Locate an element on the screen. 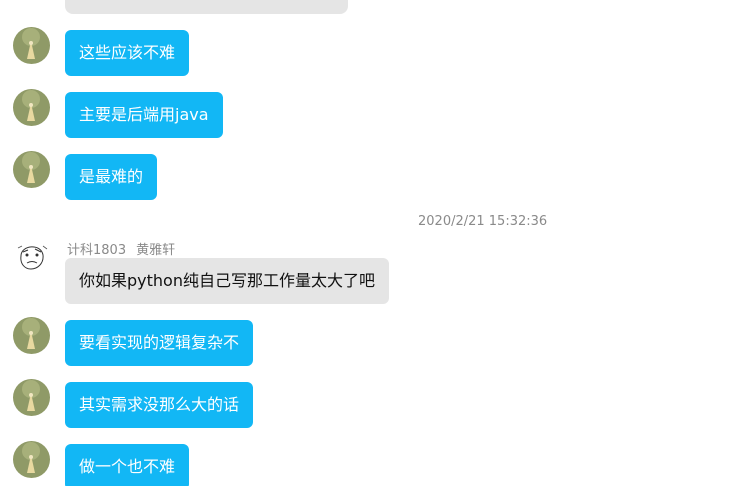 The width and height of the screenshot is (745, 486). message-bubble: 是最难的 is located at coordinates (111, 177).